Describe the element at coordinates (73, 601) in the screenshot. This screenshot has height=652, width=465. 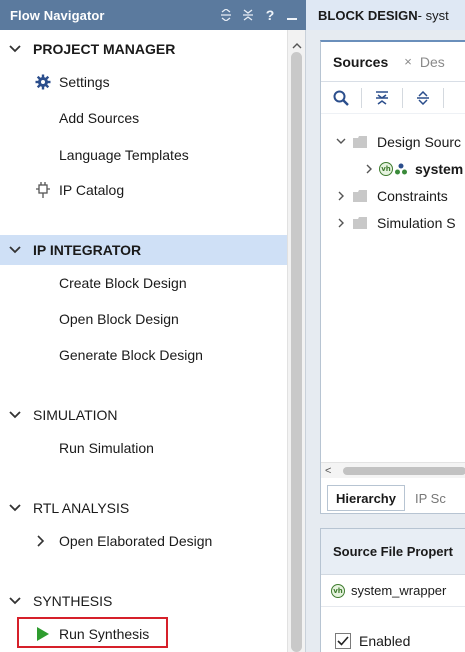
I see `section-label: SYNTHESIS` at that location.